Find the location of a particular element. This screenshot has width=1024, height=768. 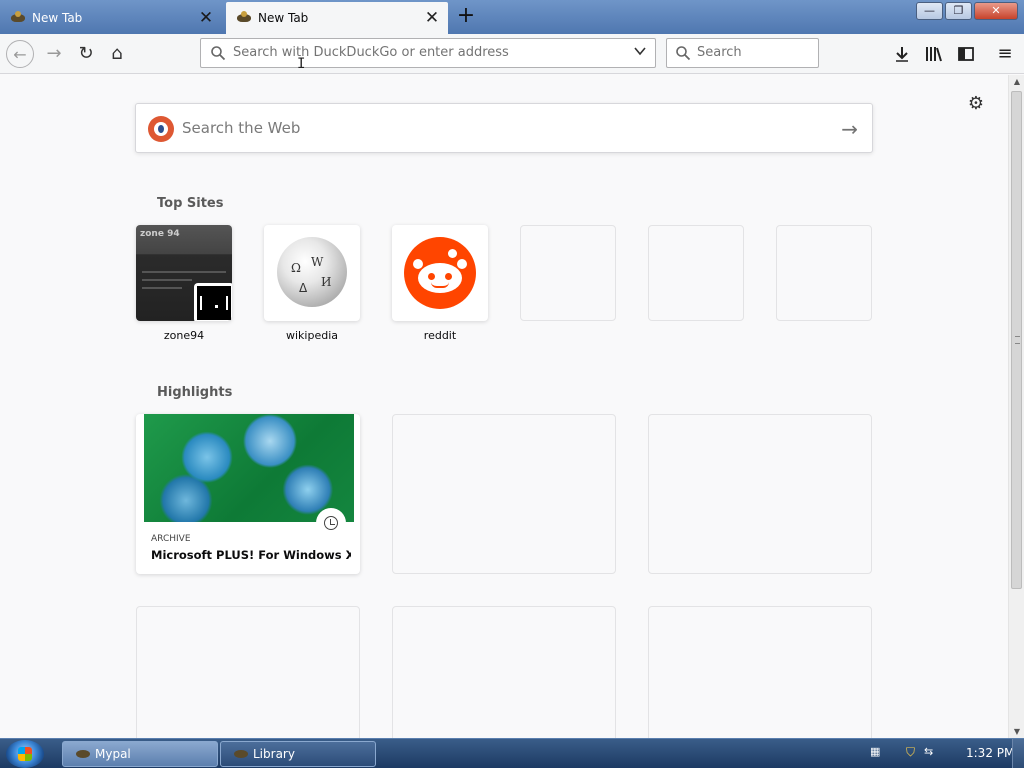

back-arrow-icon: ← is located at coordinates (20, 54).